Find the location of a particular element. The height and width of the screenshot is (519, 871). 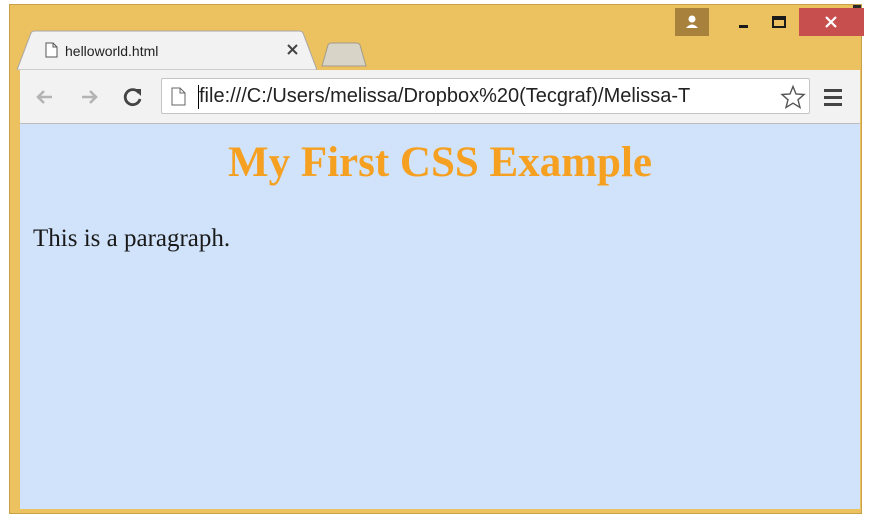

tab-close-icon is located at coordinates (293, 49).